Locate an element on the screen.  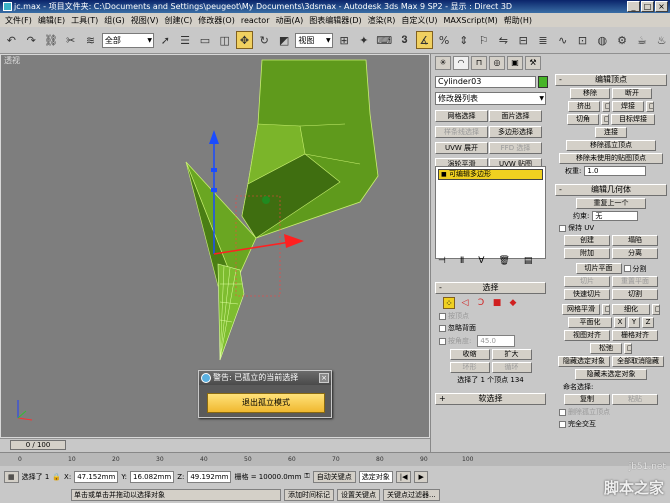
redo-icon: ↷ is located at coordinates (31, 40).